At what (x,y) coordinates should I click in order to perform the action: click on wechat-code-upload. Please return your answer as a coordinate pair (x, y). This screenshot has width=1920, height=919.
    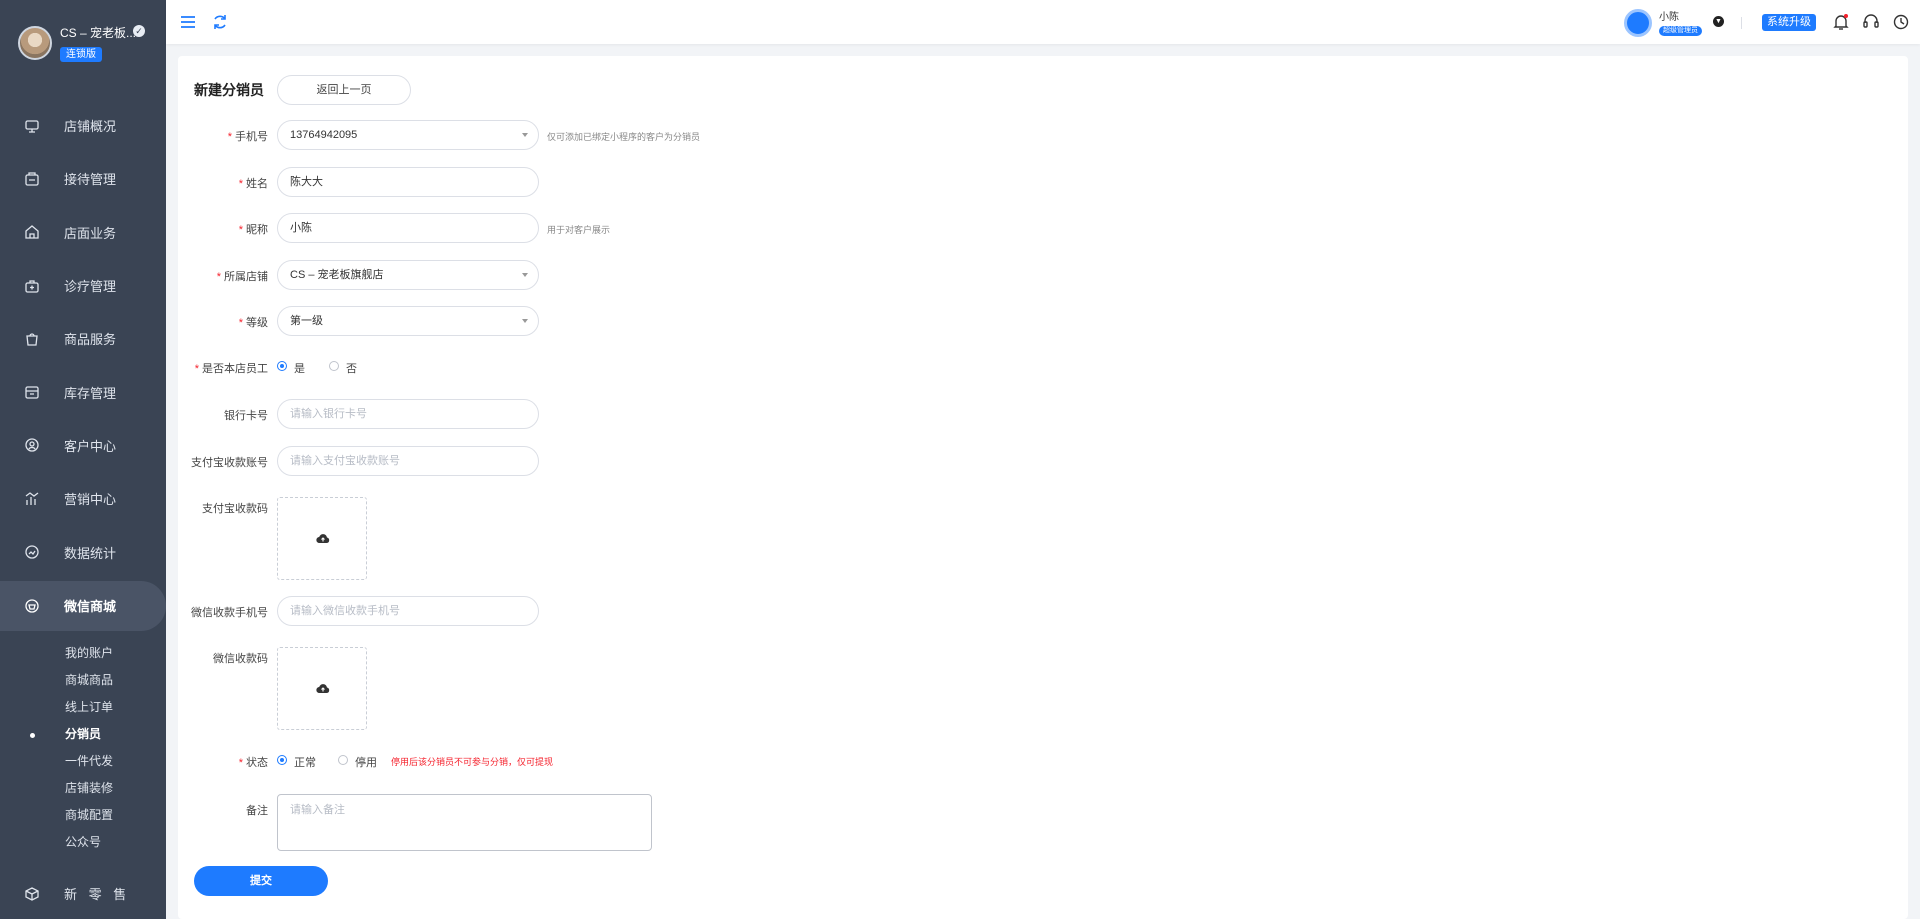
    Looking at the image, I should click on (322, 688).